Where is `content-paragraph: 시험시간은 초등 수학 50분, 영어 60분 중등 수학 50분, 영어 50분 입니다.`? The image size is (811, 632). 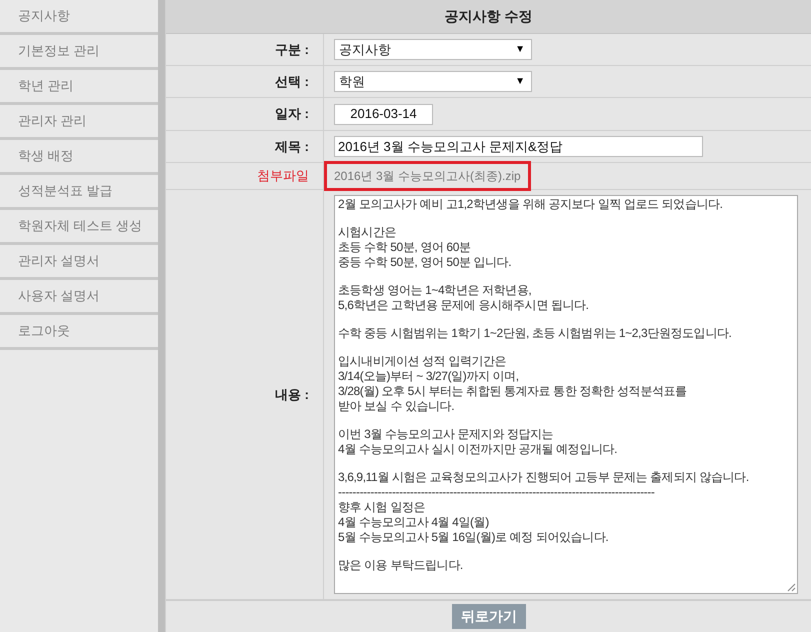 content-paragraph: 시험시간은 초등 수학 50분, 영어 60분 중등 수학 50분, 영어 50분 입니다. is located at coordinates (425, 247).